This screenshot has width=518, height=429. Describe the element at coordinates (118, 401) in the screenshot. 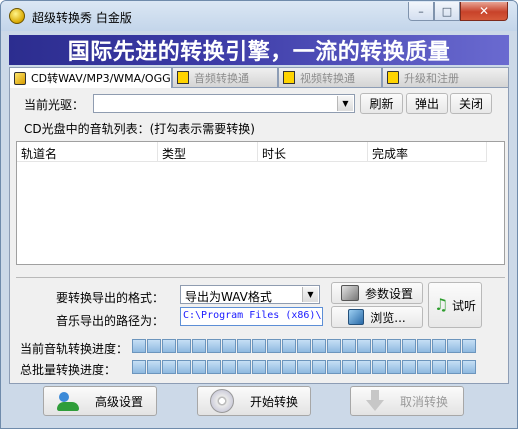

I see `advanced-settings-label: 高级设置` at that location.